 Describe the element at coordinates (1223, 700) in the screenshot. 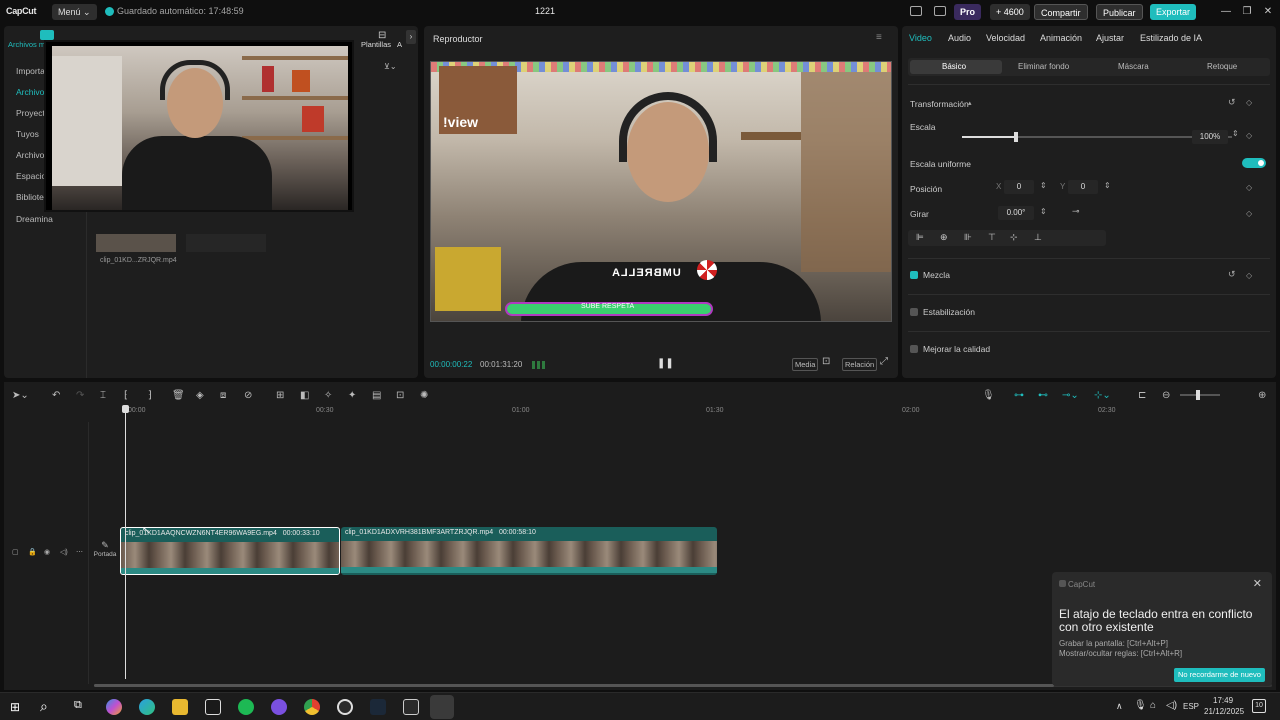

I see `clock-time: 17:49` at that location.